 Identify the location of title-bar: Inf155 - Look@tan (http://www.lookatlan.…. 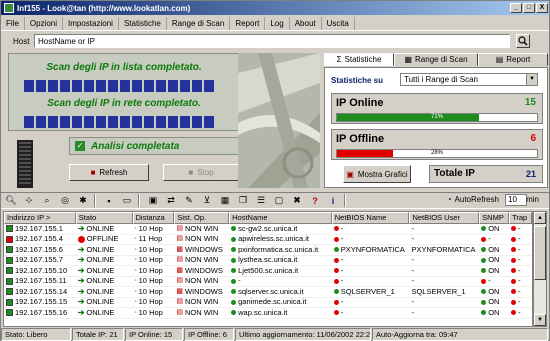
(275, 8).